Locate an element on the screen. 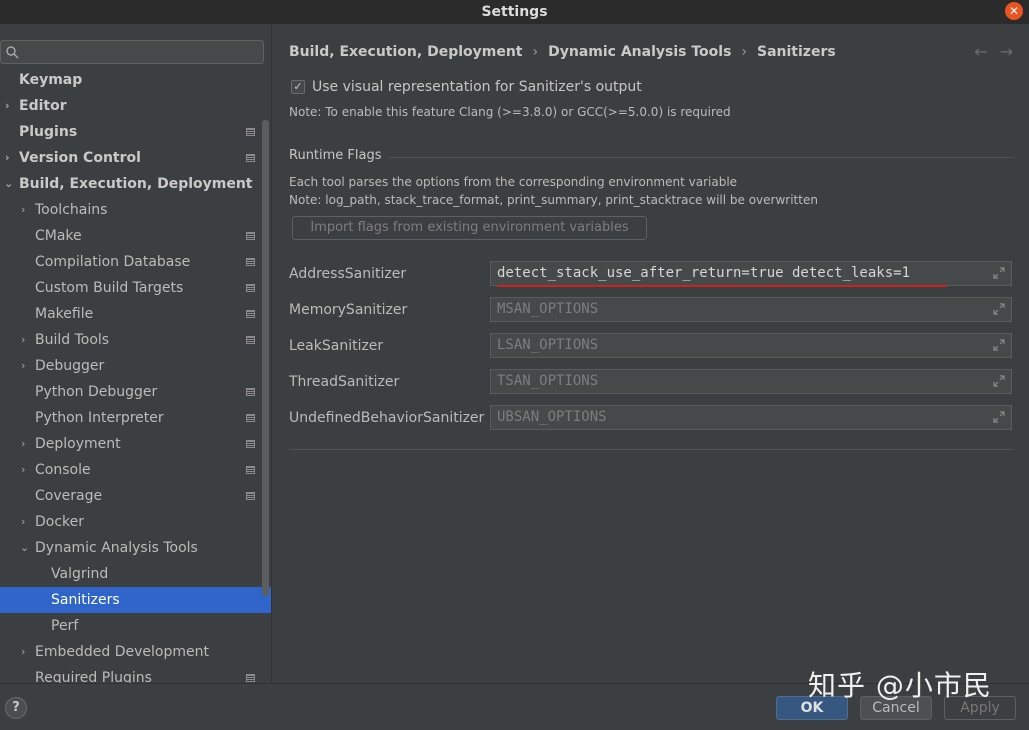 The width and height of the screenshot is (1029, 730). close-button: ✕ is located at coordinates (1014, 11).